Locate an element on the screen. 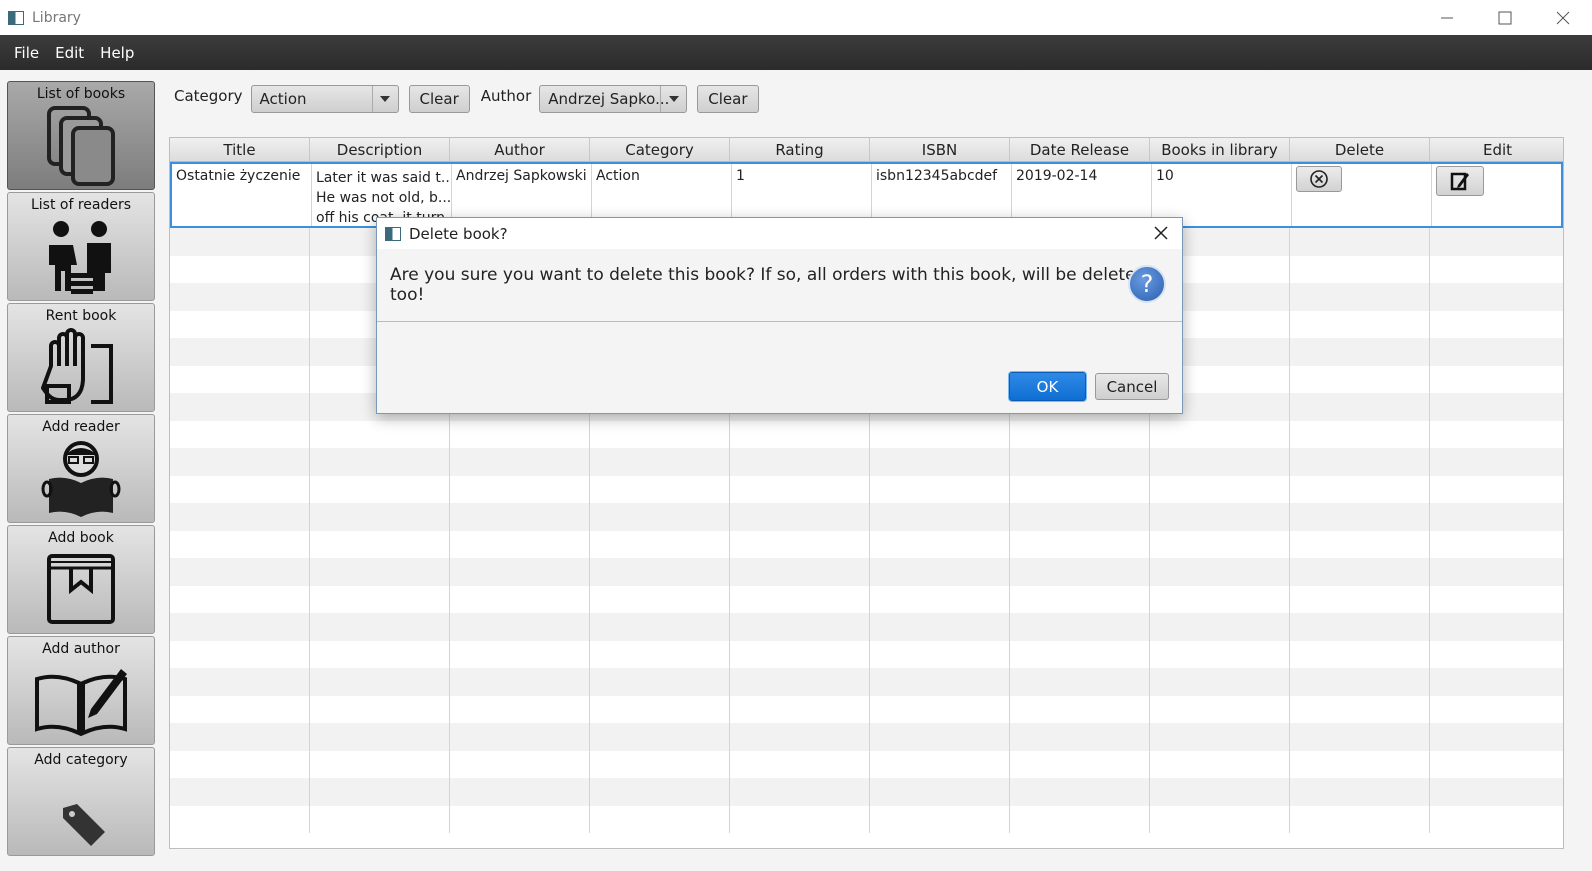 Image resolution: width=1592 pixels, height=871 pixels. sidebar-item-add-book: Add book is located at coordinates (81, 579).